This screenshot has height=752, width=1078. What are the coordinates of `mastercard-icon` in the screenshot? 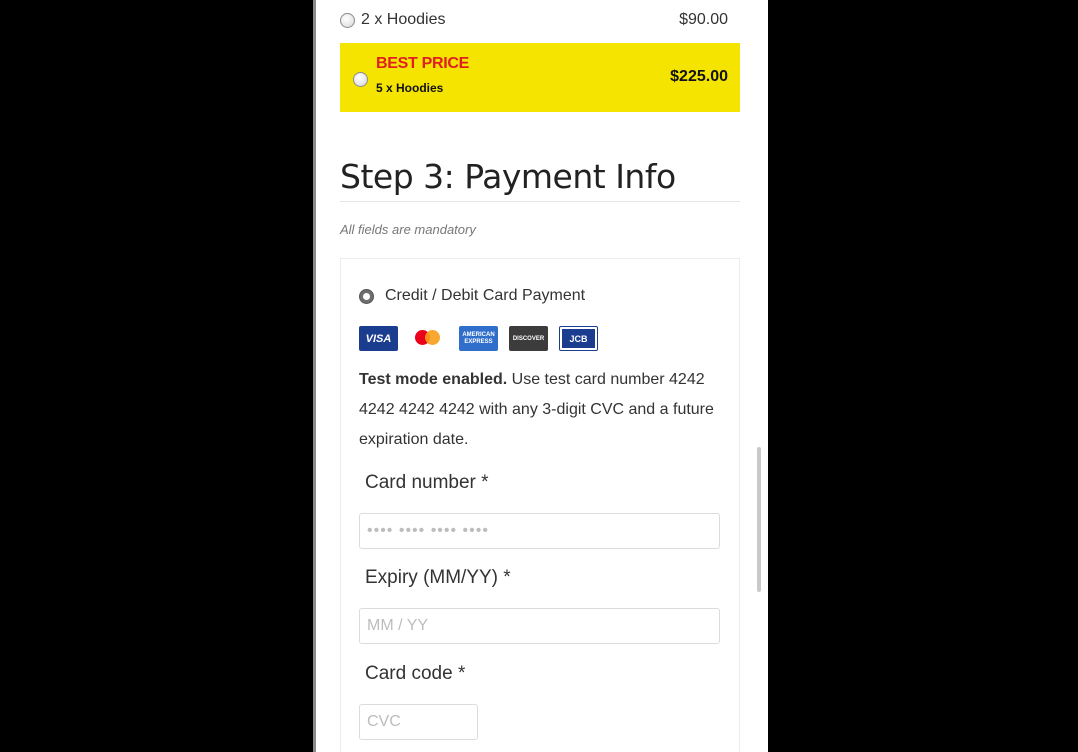 It's located at (428, 338).